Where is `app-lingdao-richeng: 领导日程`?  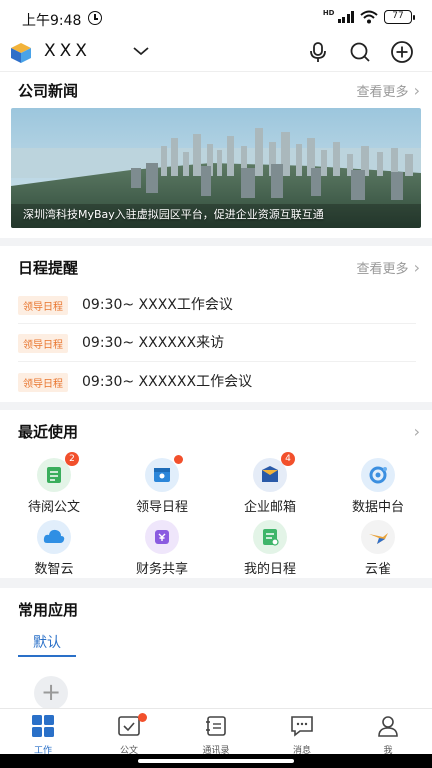 app-lingdao-richeng: 领导日程 is located at coordinates (162, 485).